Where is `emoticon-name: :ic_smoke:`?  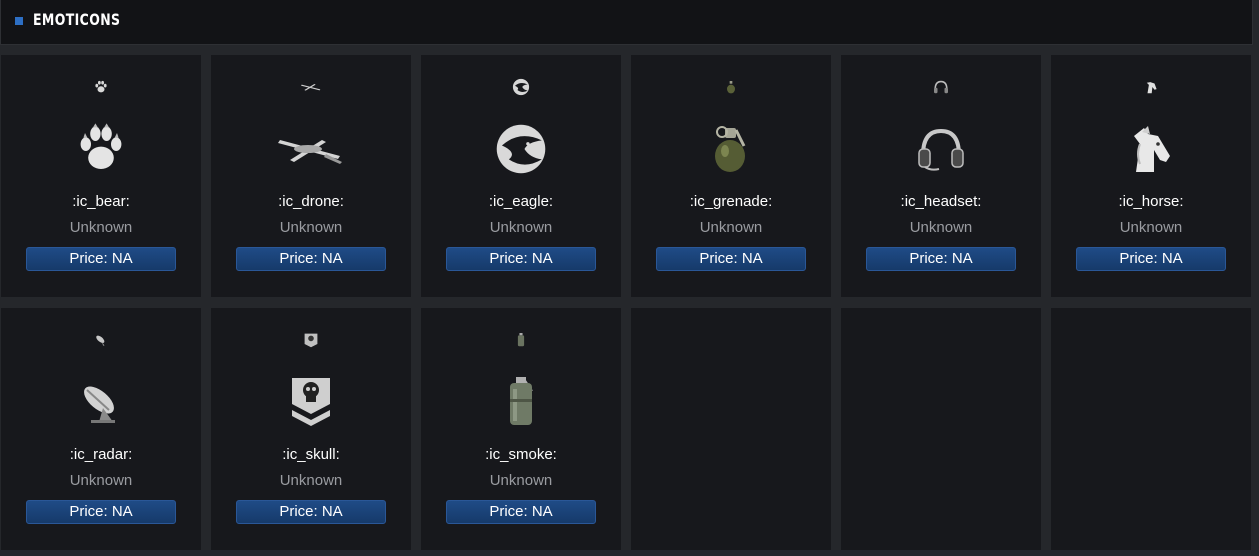
emoticon-name: :ic_smoke: is located at coordinates (521, 454).